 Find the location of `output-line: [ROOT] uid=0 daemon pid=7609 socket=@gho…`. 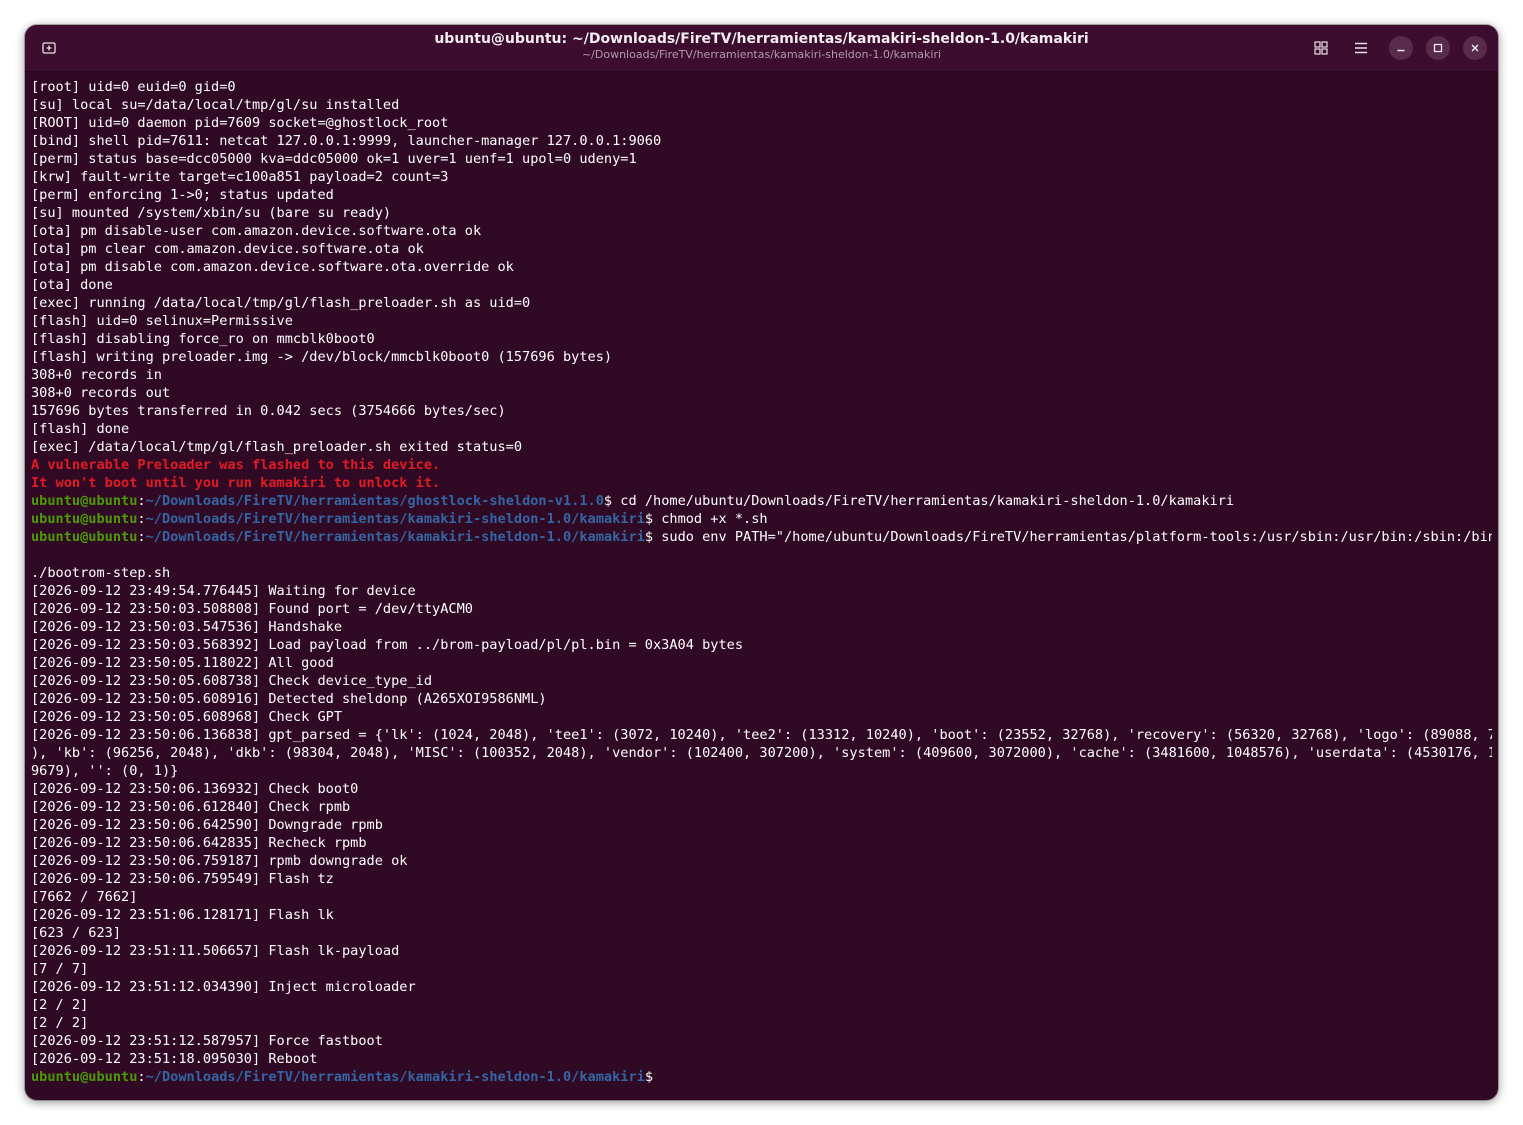

output-line: [ROOT] uid=0 daemon pid=7609 socket=@gho… is located at coordinates (240, 123).